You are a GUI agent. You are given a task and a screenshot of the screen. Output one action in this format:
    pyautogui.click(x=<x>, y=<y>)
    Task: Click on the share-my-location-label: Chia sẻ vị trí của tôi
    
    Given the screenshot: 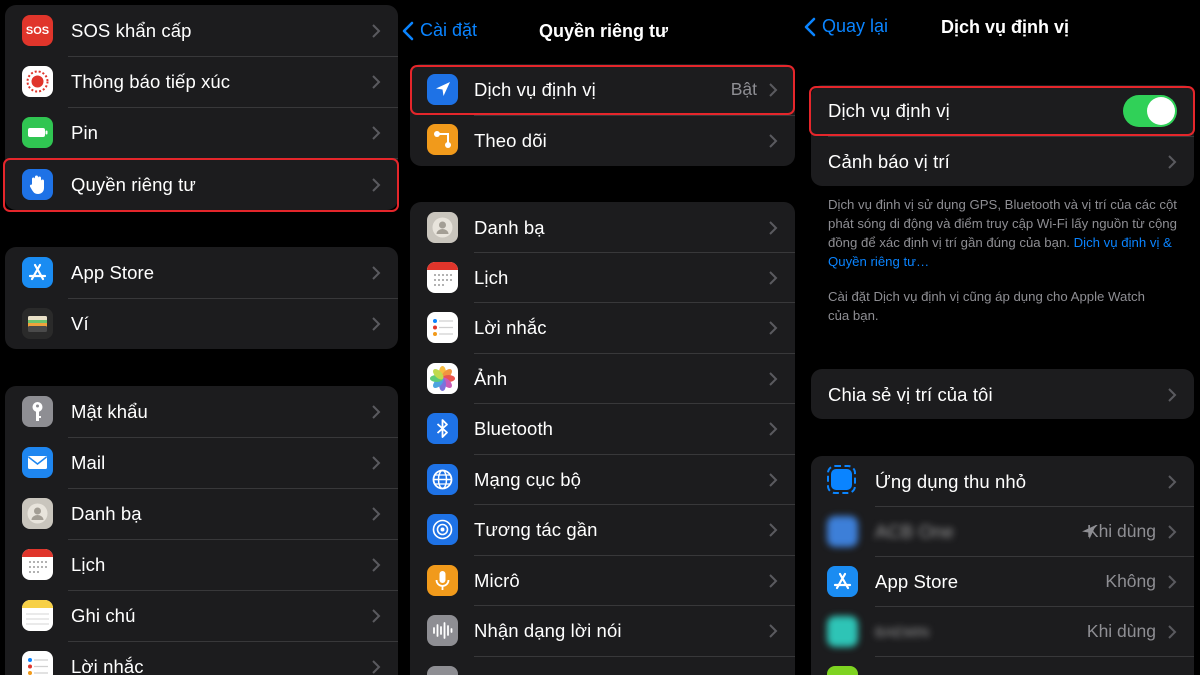 What is the action you would take?
    pyautogui.click(x=910, y=394)
    